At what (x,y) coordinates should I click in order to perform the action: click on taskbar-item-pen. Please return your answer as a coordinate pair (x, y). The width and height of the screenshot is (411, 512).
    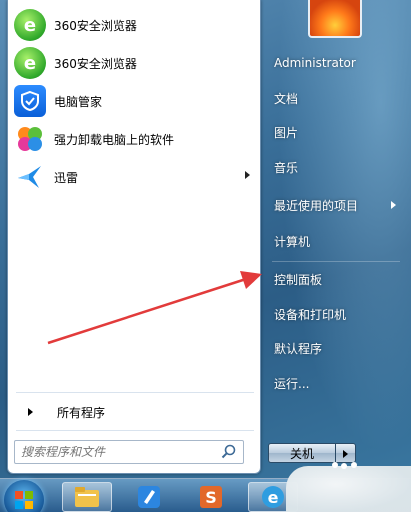
    Looking at the image, I should click on (149, 497).